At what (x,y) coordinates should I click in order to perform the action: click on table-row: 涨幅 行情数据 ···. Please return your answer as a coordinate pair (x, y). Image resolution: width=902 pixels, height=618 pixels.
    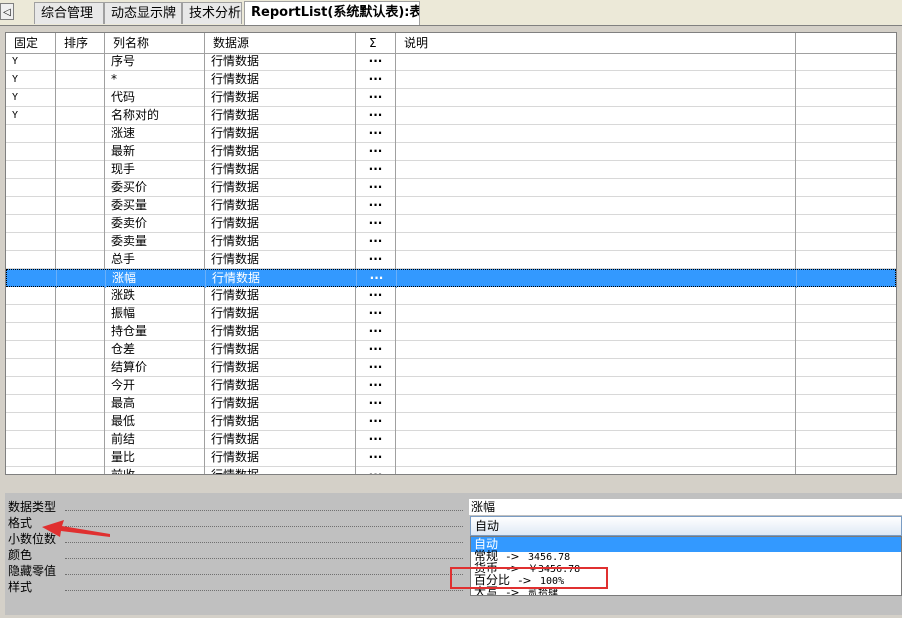
    Looking at the image, I should click on (451, 278).